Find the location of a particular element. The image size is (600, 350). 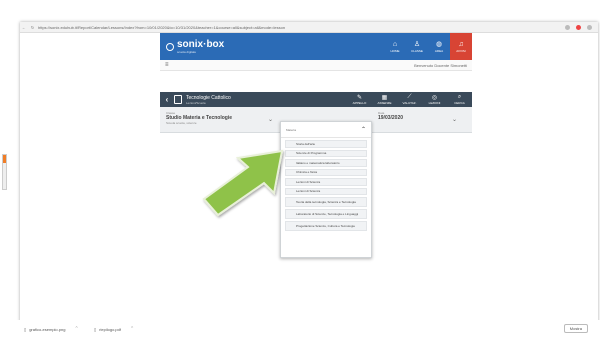

grid-icon: ▦ is located at coordinates (384, 98).